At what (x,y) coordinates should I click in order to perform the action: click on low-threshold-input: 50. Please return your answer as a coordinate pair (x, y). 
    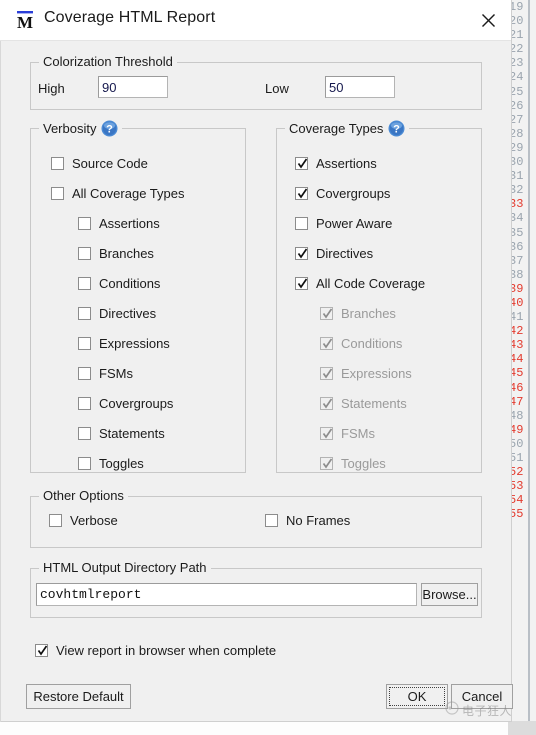
    Looking at the image, I should click on (360, 87).